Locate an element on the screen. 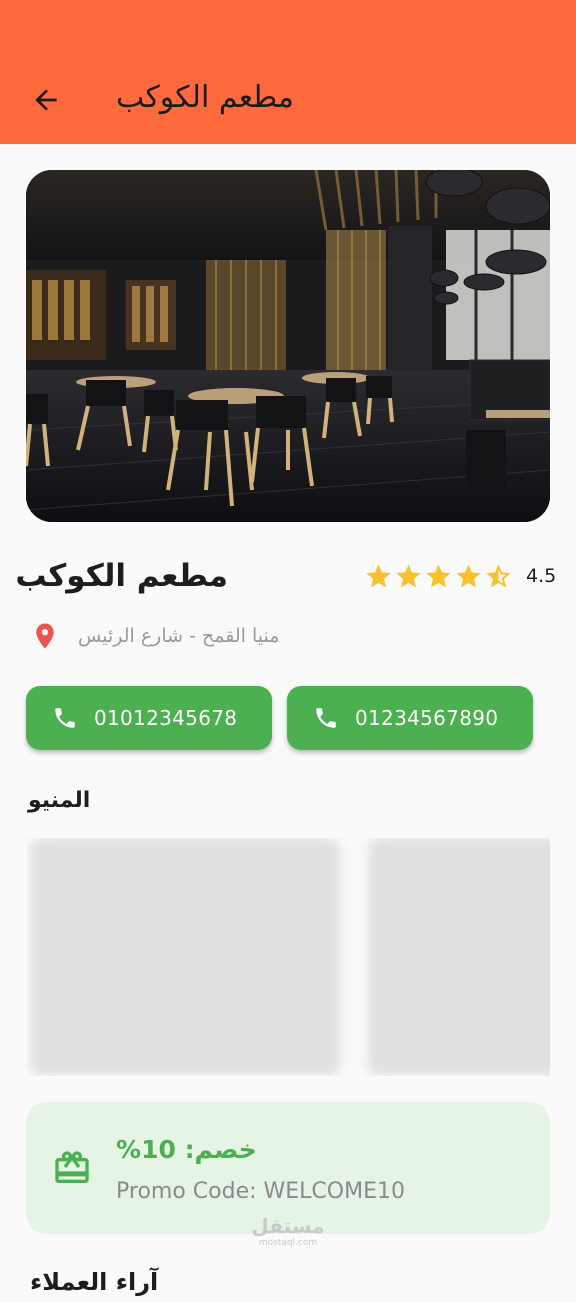 This screenshot has width=576, height=1302. rating-value: 4.5 is located at coordinates (541, 576).